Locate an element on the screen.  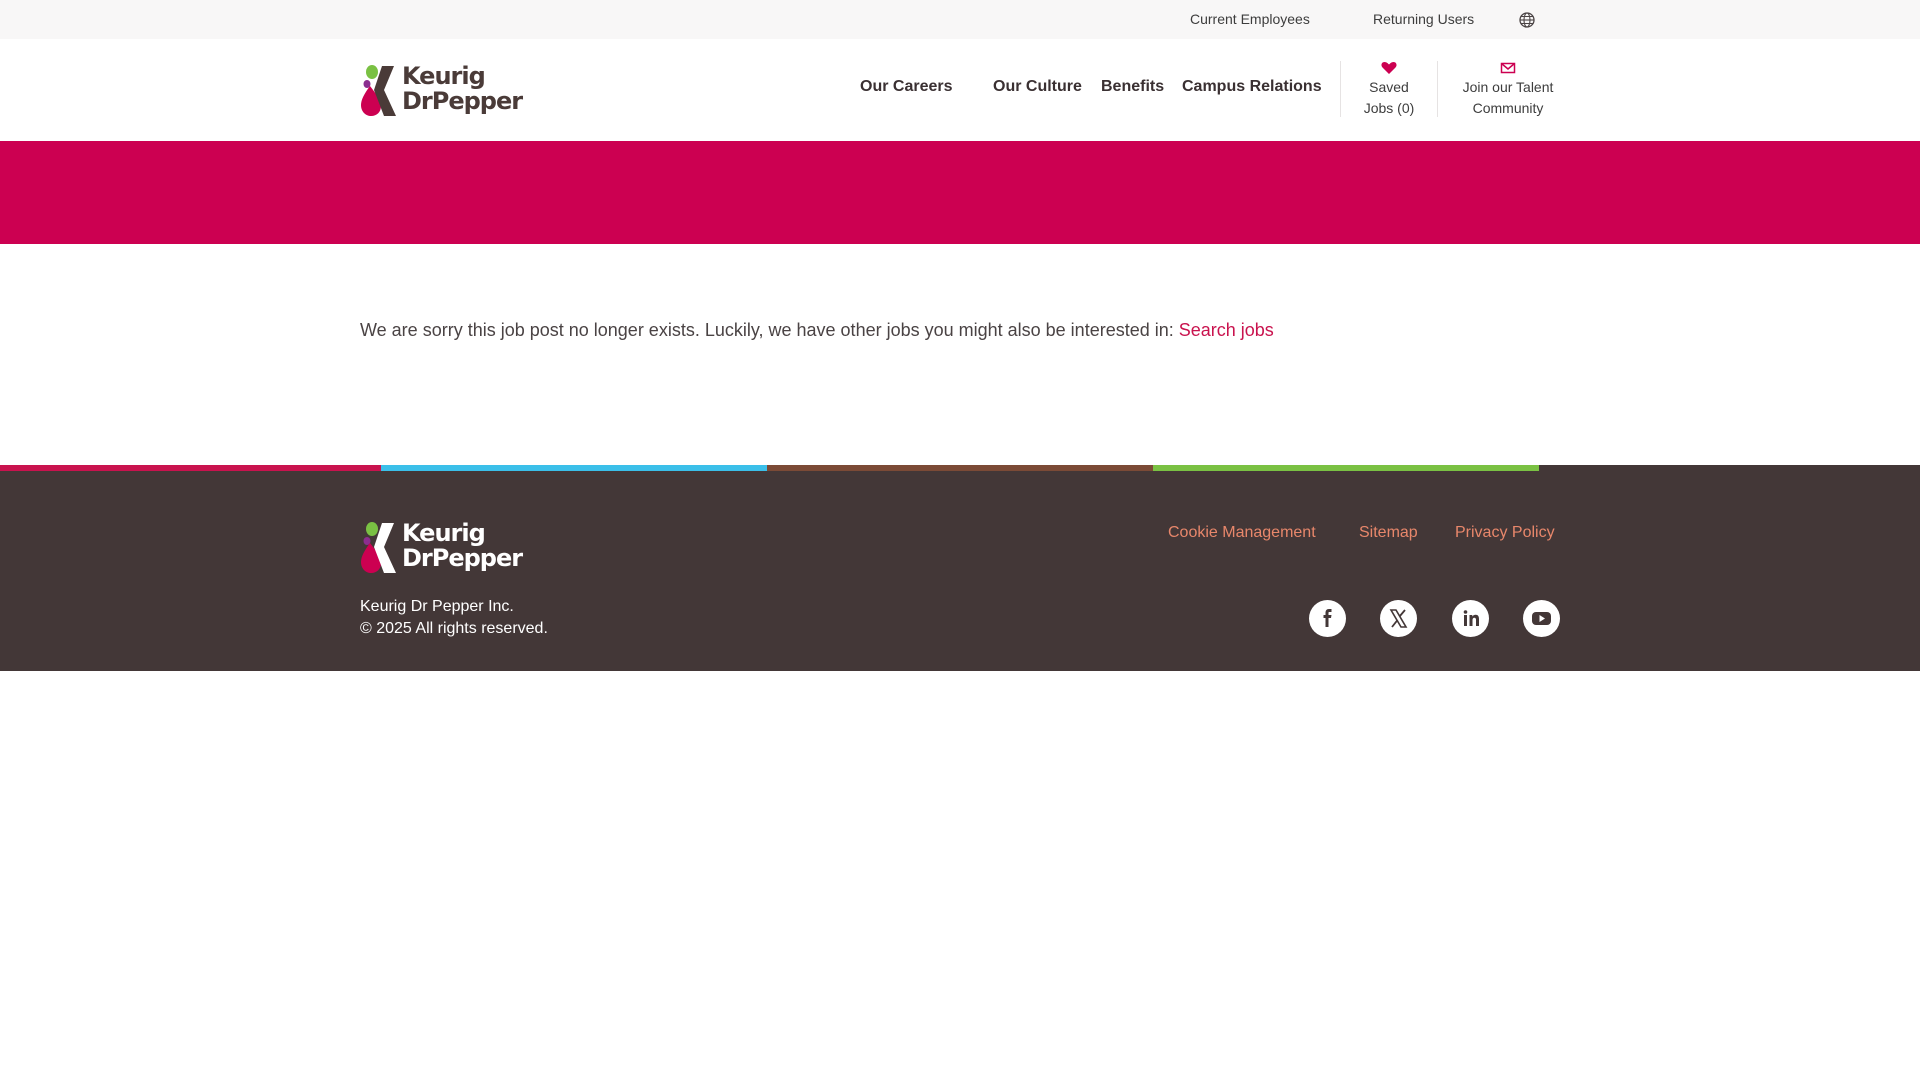
nav-our-culture: Our Culture is located at coordinates (1037, 87).